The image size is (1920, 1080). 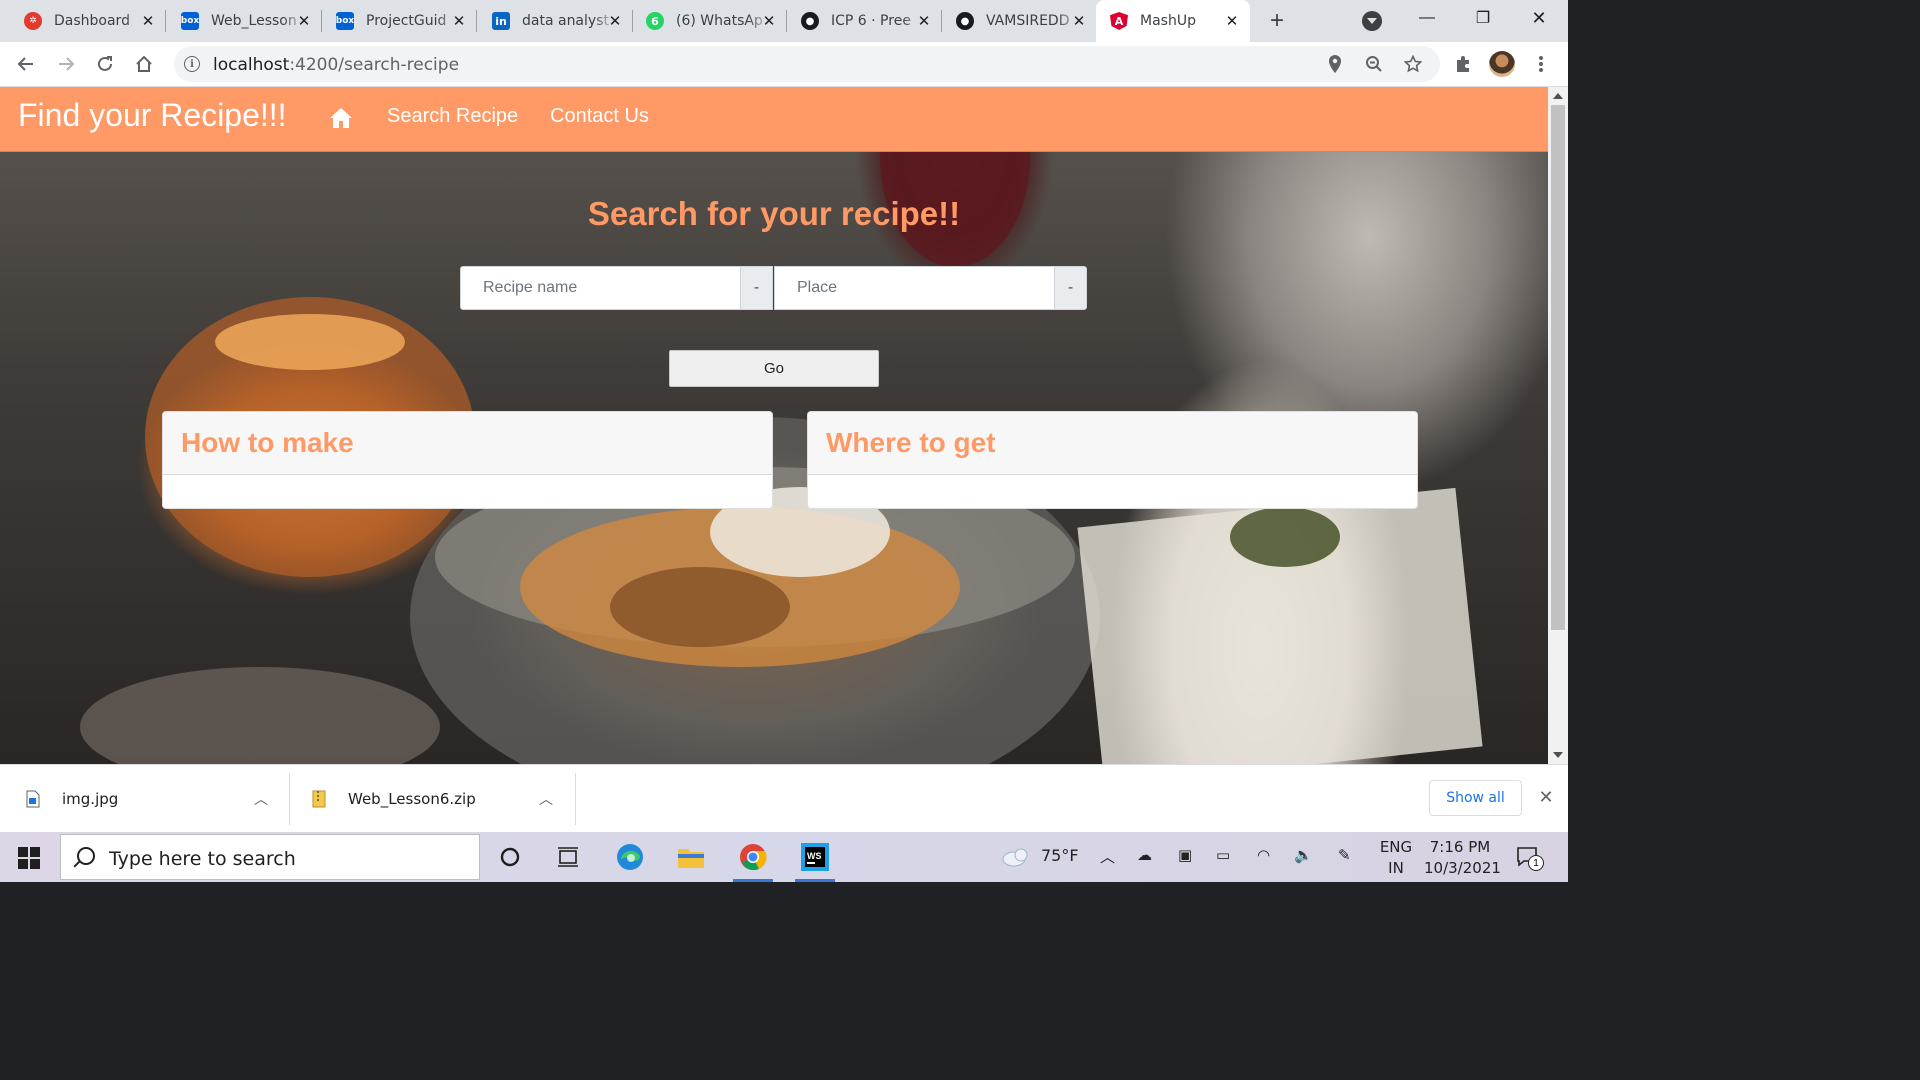 I want to click on nav-search-recipe: Search Recipe, so click(x=452, y=116).